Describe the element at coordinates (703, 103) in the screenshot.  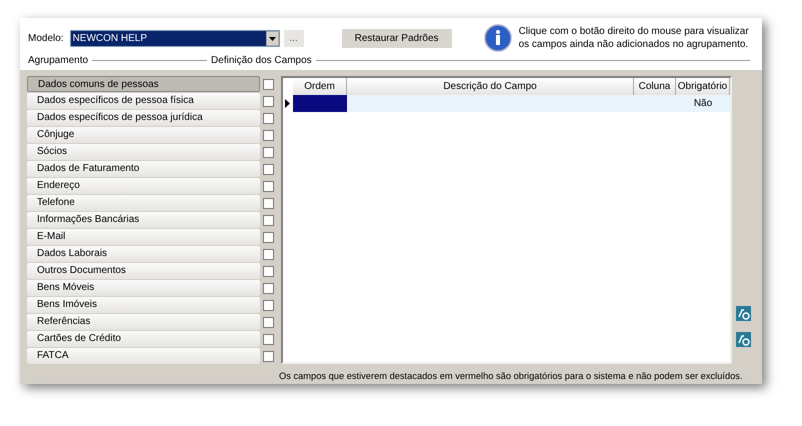
I see `table-cell: Não` at that location.